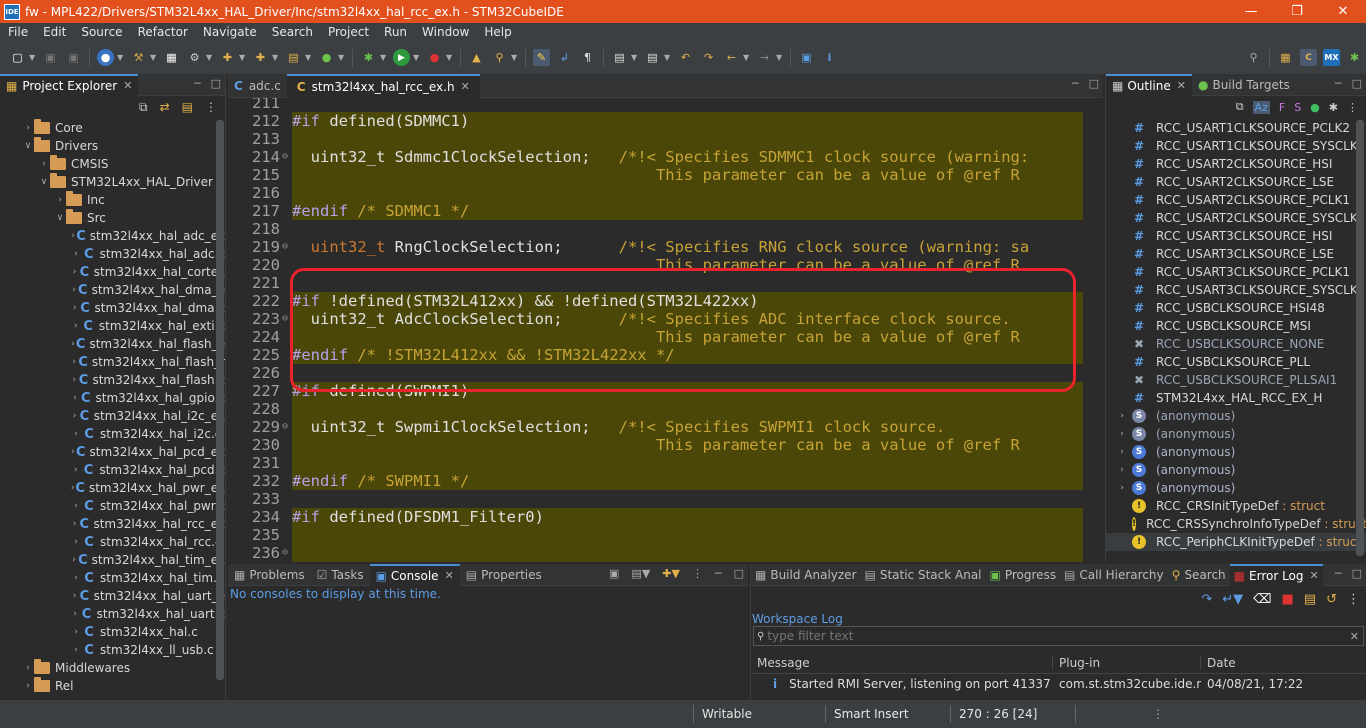  I want to click on forward-icon: →, so click(764, 57).